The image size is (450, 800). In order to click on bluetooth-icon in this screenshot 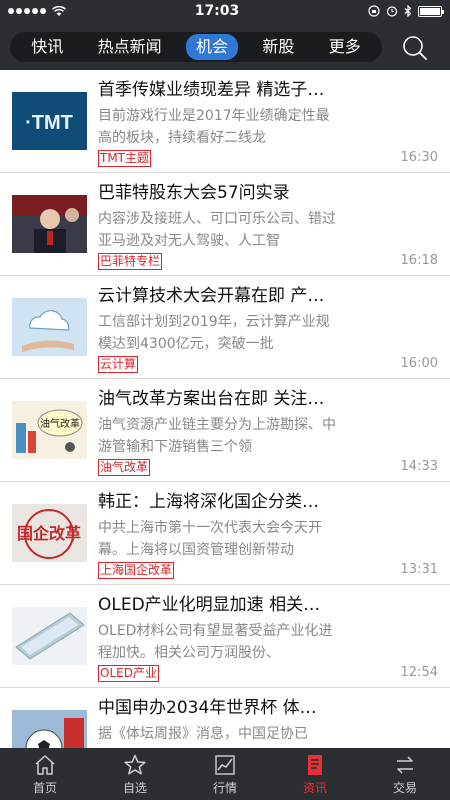, I will do `click(408, 11)`.